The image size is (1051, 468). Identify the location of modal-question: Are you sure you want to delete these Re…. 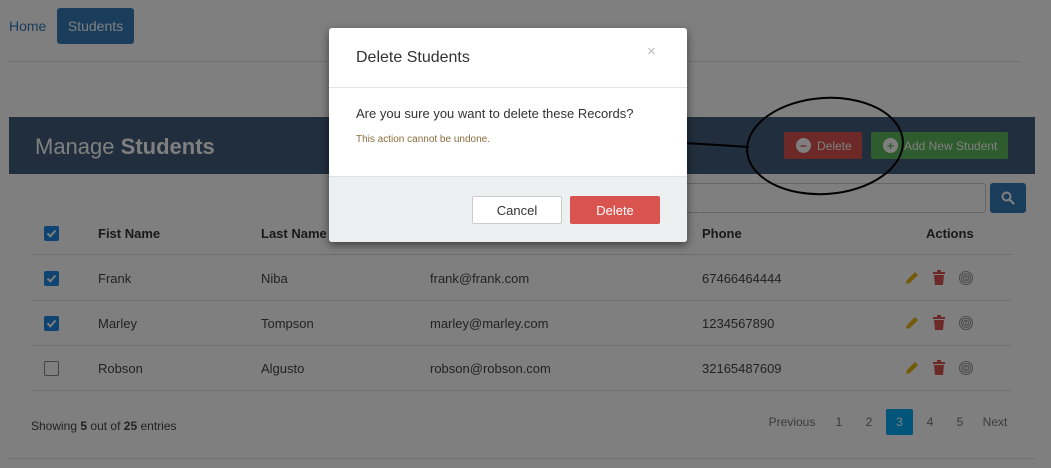
(495, 113).